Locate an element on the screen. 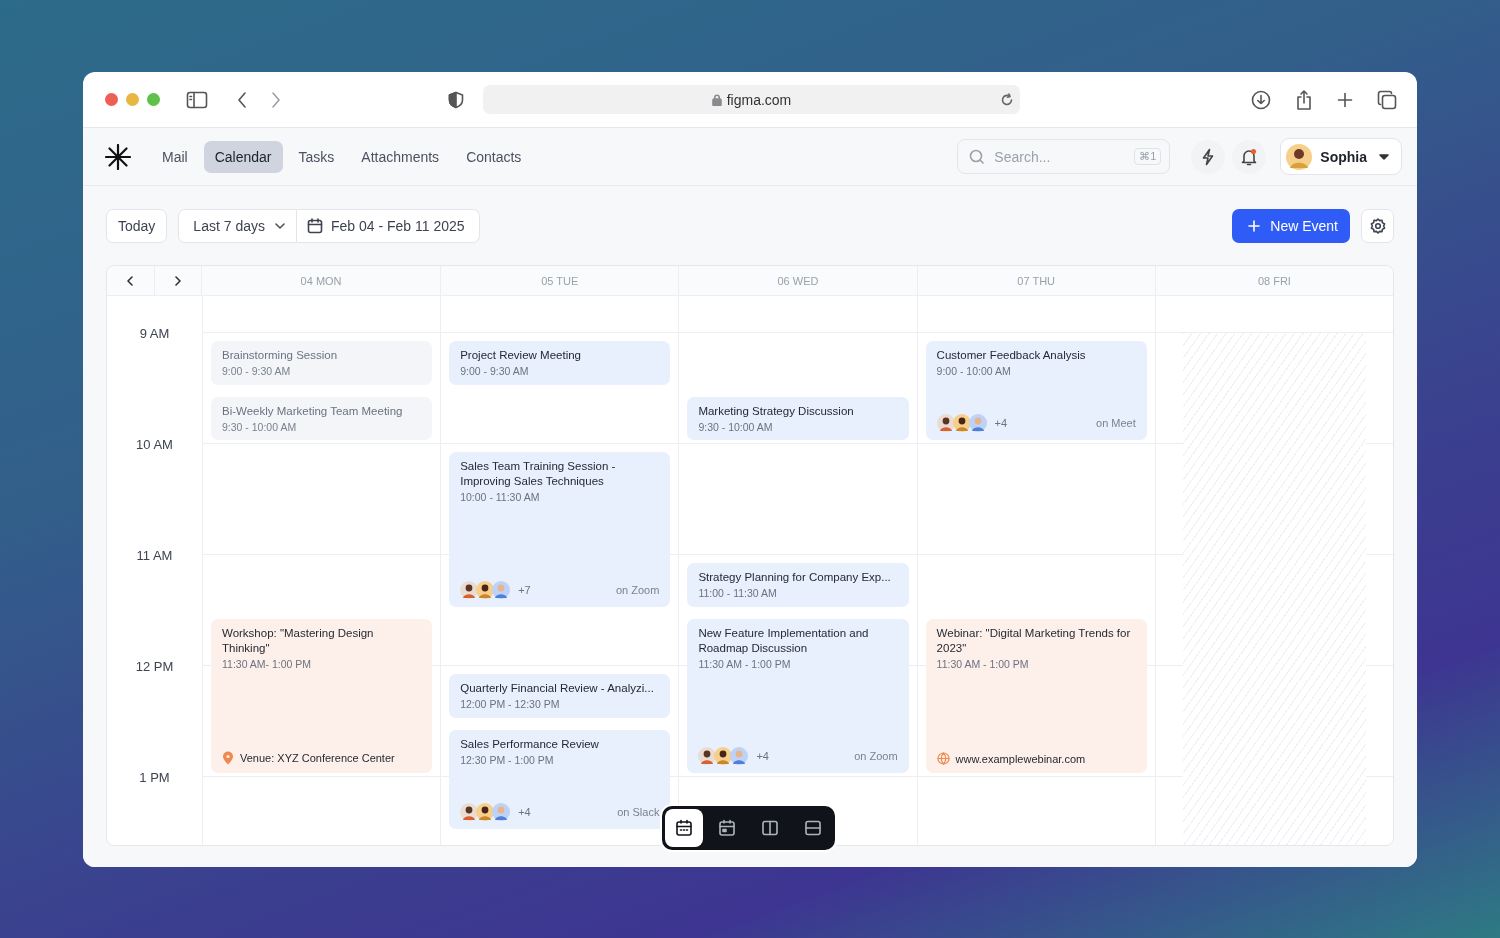 The width and height of the screenshot is (1500, 938). bolt-icon is located at coordinates (1208, 156).